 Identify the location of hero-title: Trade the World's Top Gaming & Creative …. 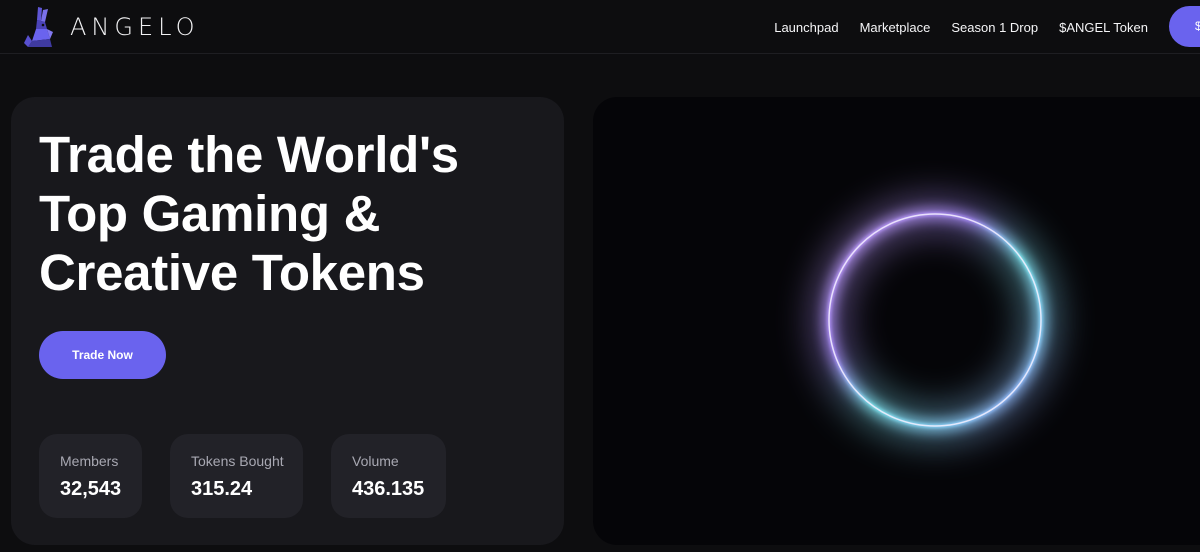
(249, 213).